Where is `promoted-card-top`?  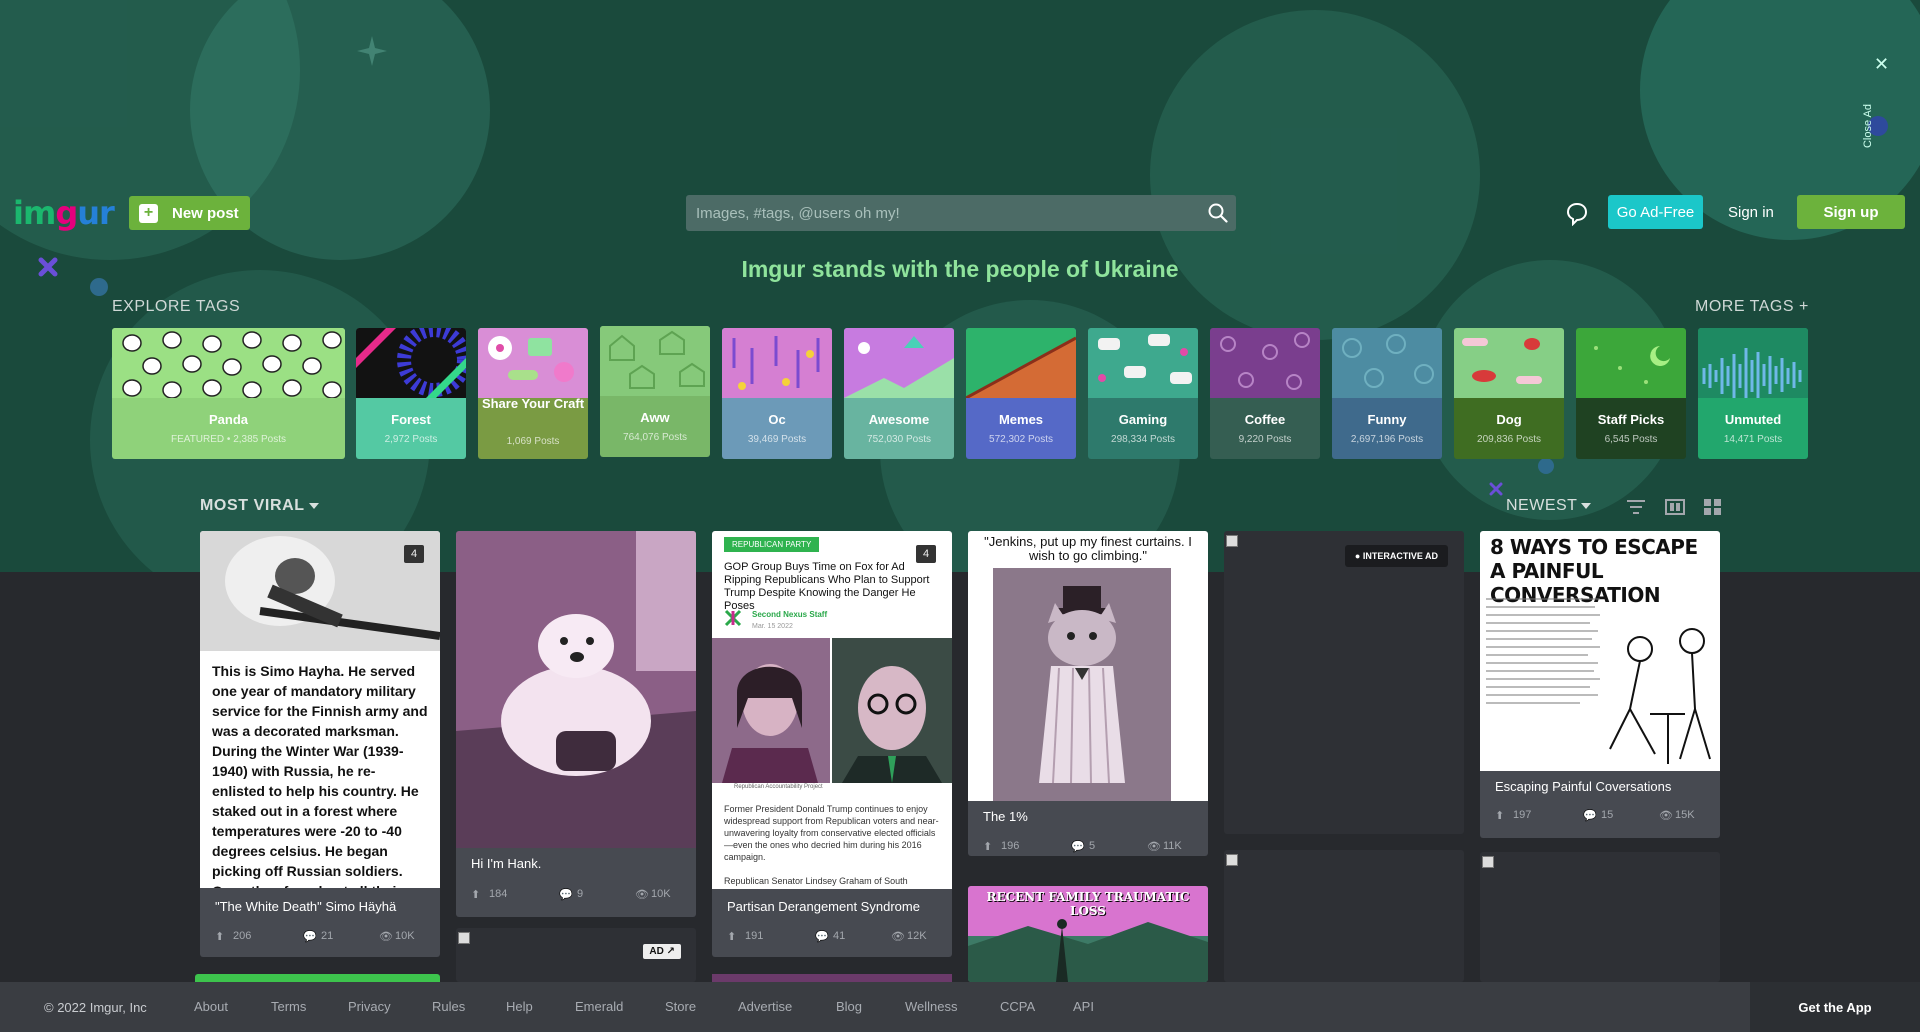 promoted-card-top is located at coordinates (317, 978).